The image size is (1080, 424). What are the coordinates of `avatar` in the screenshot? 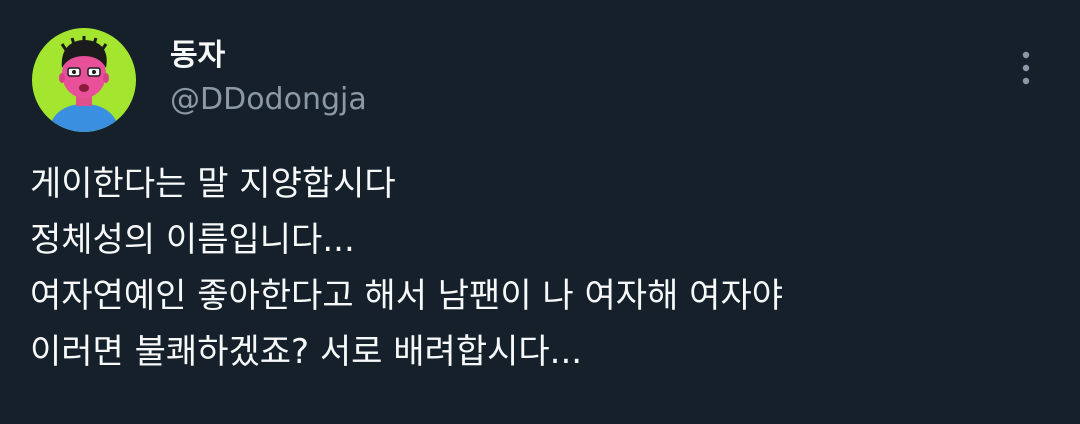 It's located at (84, 80).